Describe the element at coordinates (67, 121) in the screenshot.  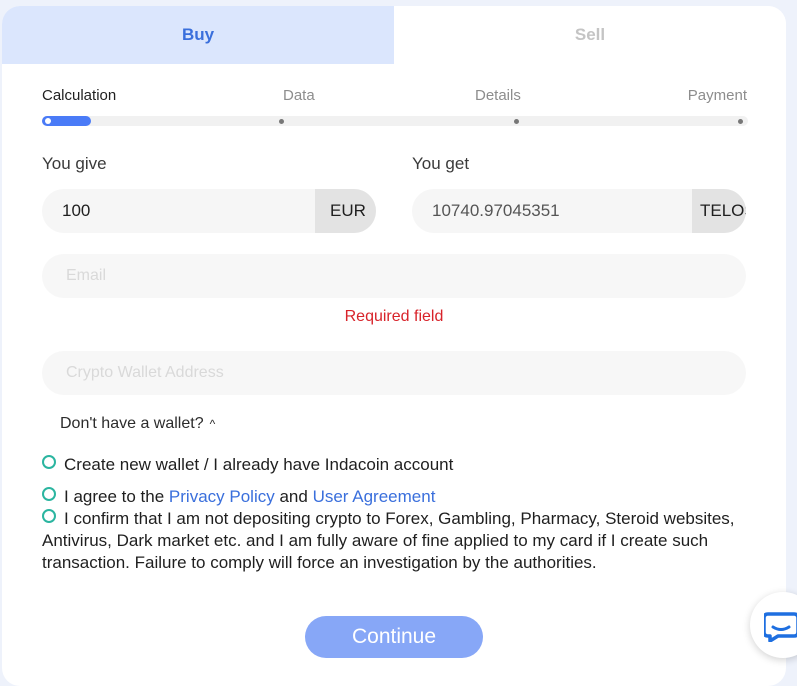
I see `progress-fill` at that location.